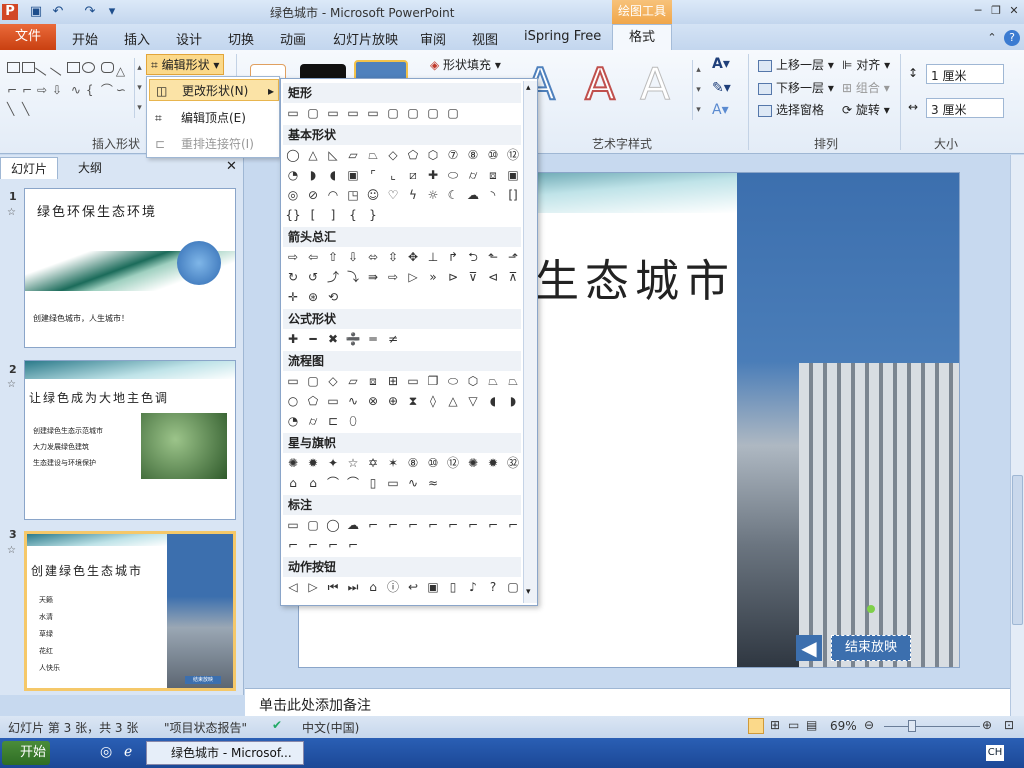 Image resolution: width=1024 pixels, height=768 pixels. I want to click on textbox-icon, so click(28, 67).